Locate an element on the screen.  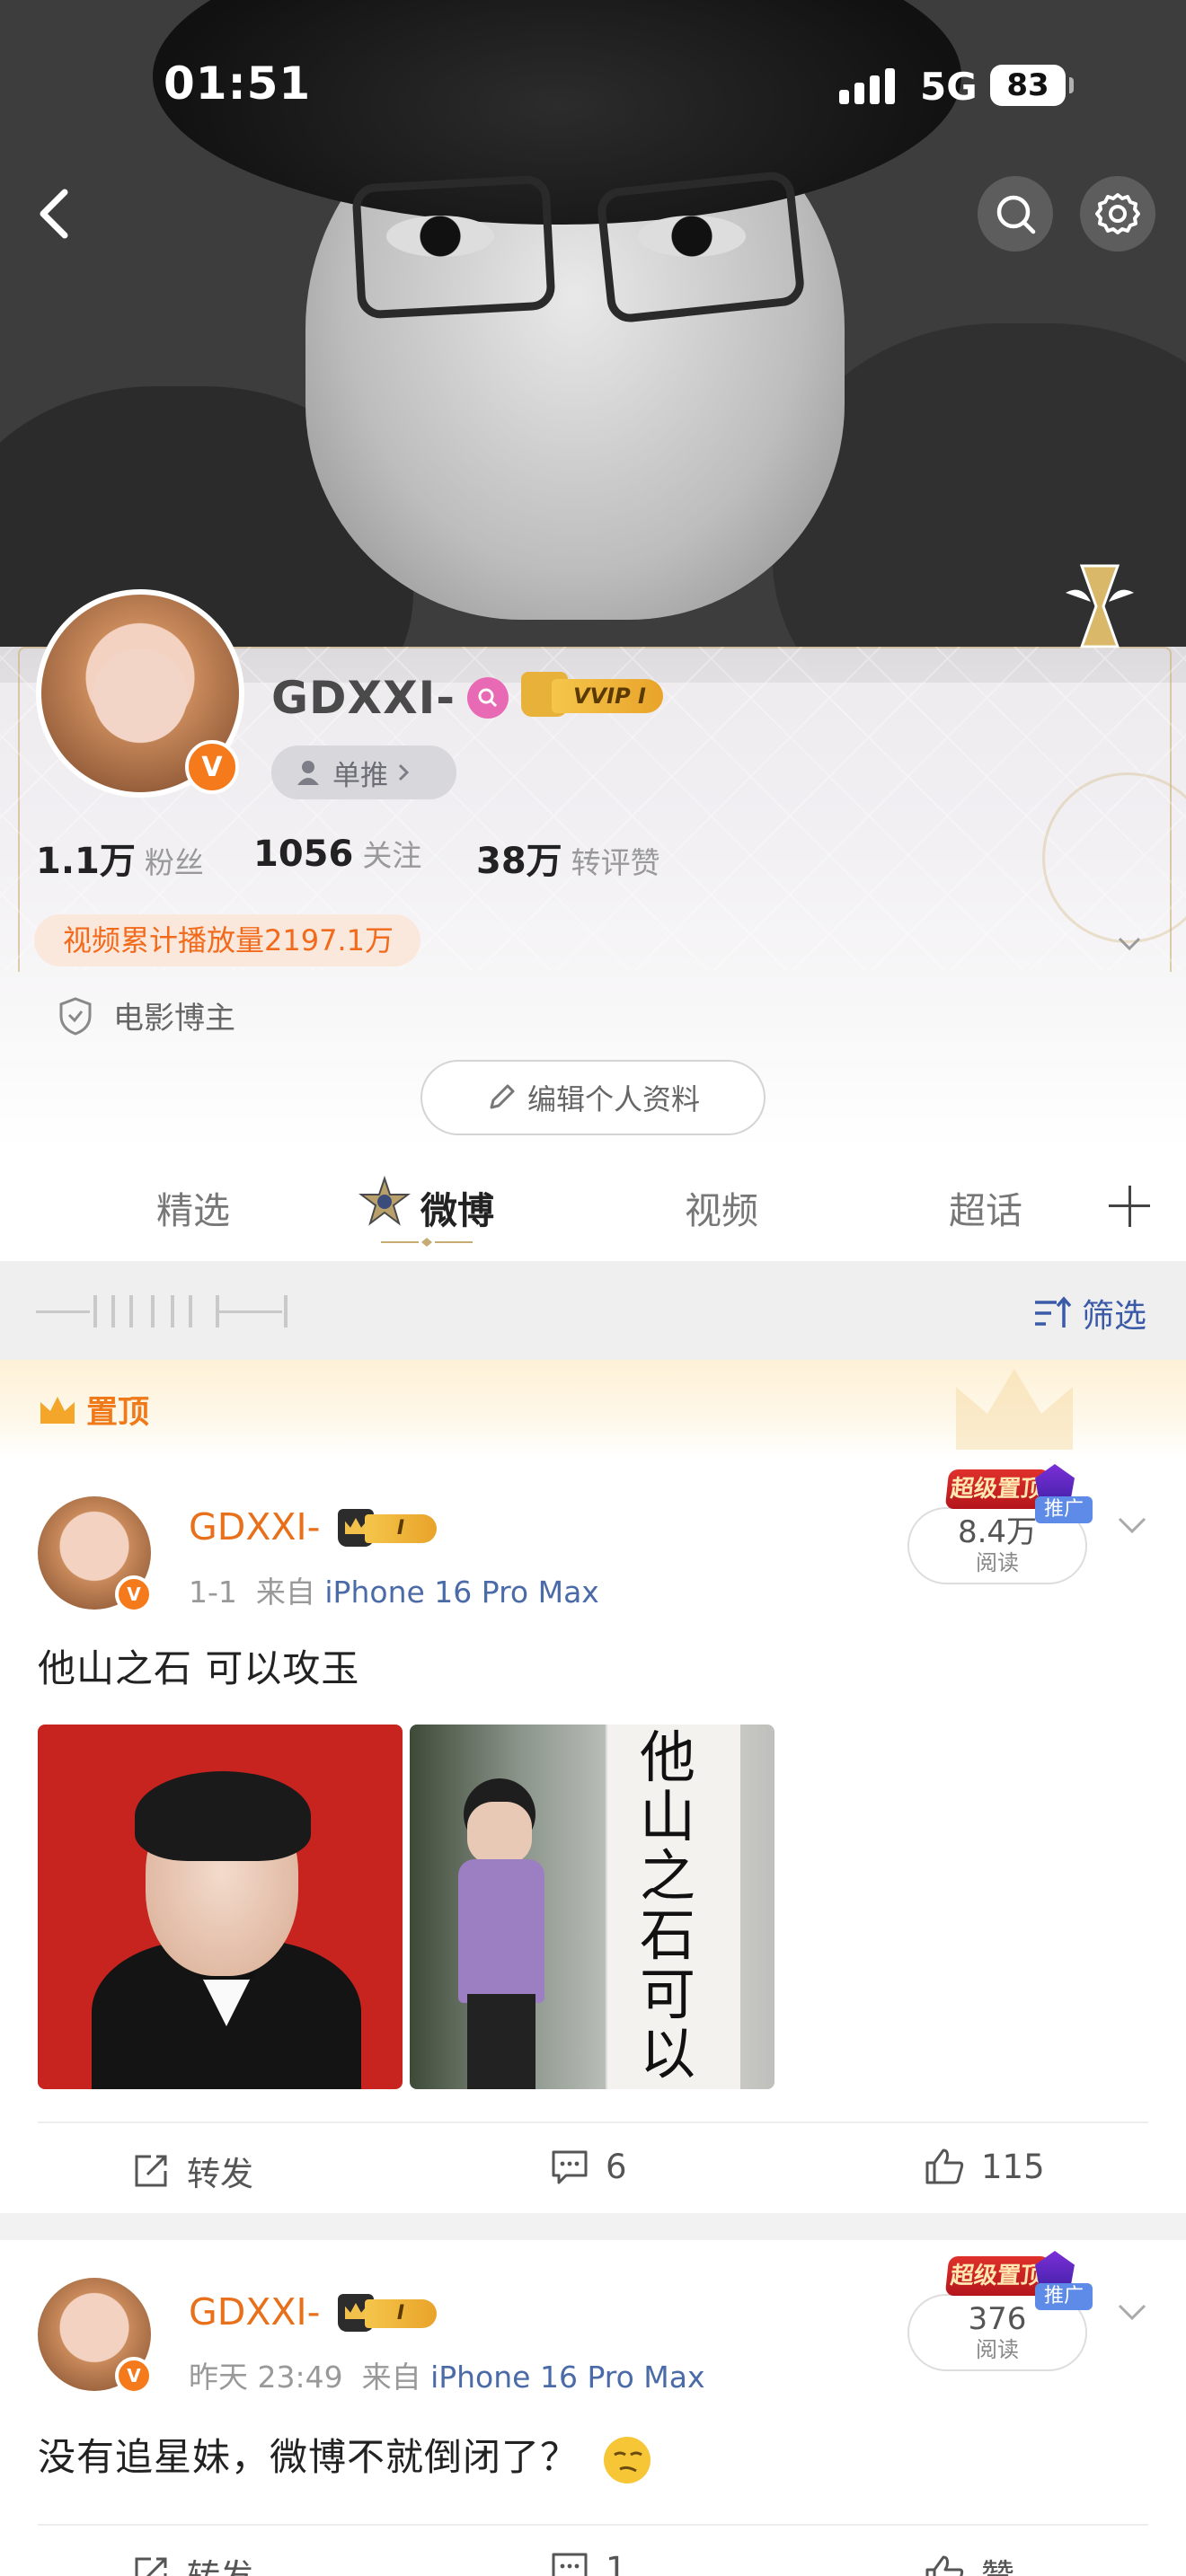
post-text: 没有追星妹，微博不就倒闭了？ is located at coordinates (346, 2457).